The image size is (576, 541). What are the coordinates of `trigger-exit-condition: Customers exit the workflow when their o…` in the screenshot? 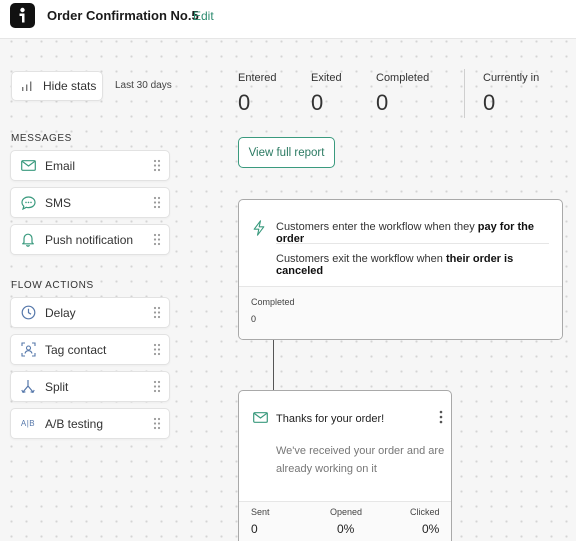 It's located at (395, 265).